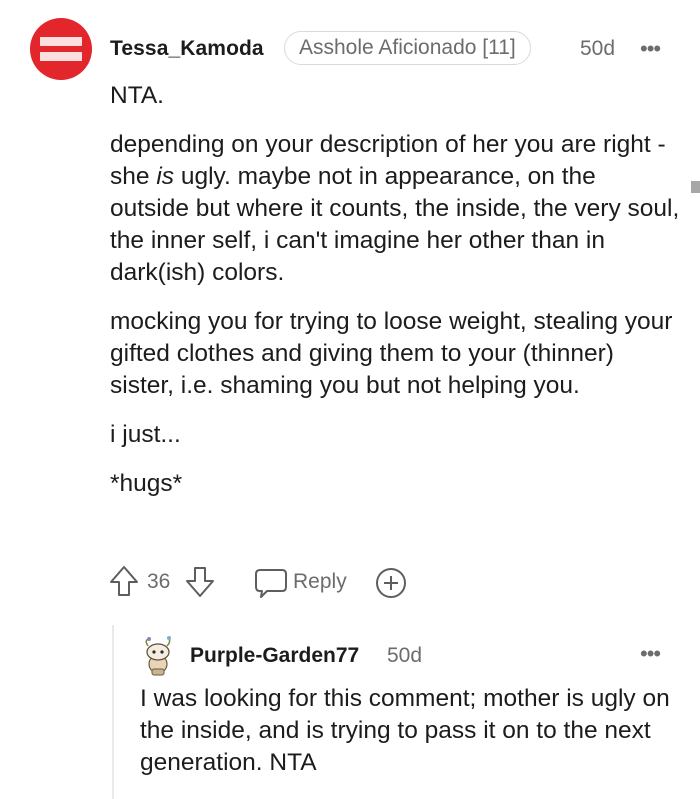 The width and height of the screenshot is (700, 799). I want to click on comment-icon, so click(271, 586).